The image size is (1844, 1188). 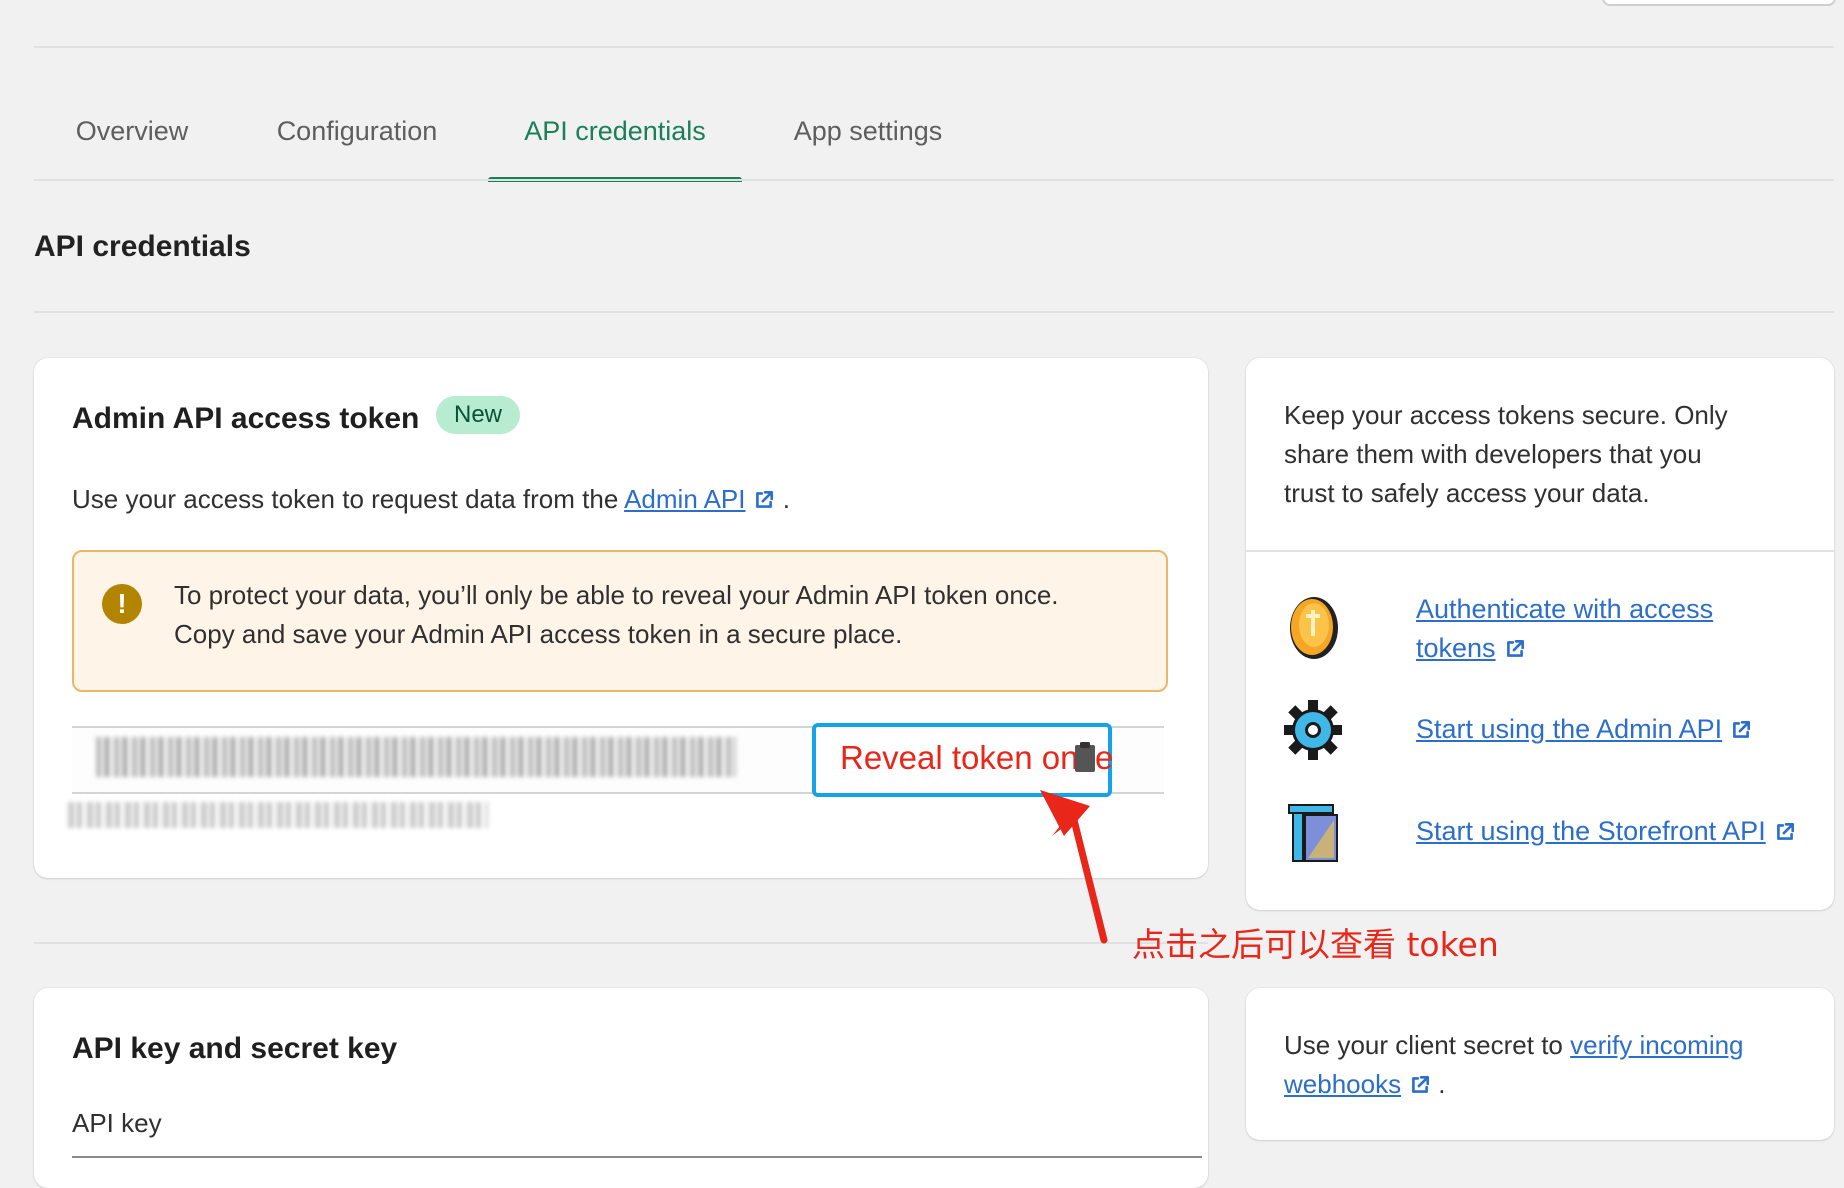 I want to click on storefront-api-link: Start using the Storefront API, so click(x=1591, y=831).